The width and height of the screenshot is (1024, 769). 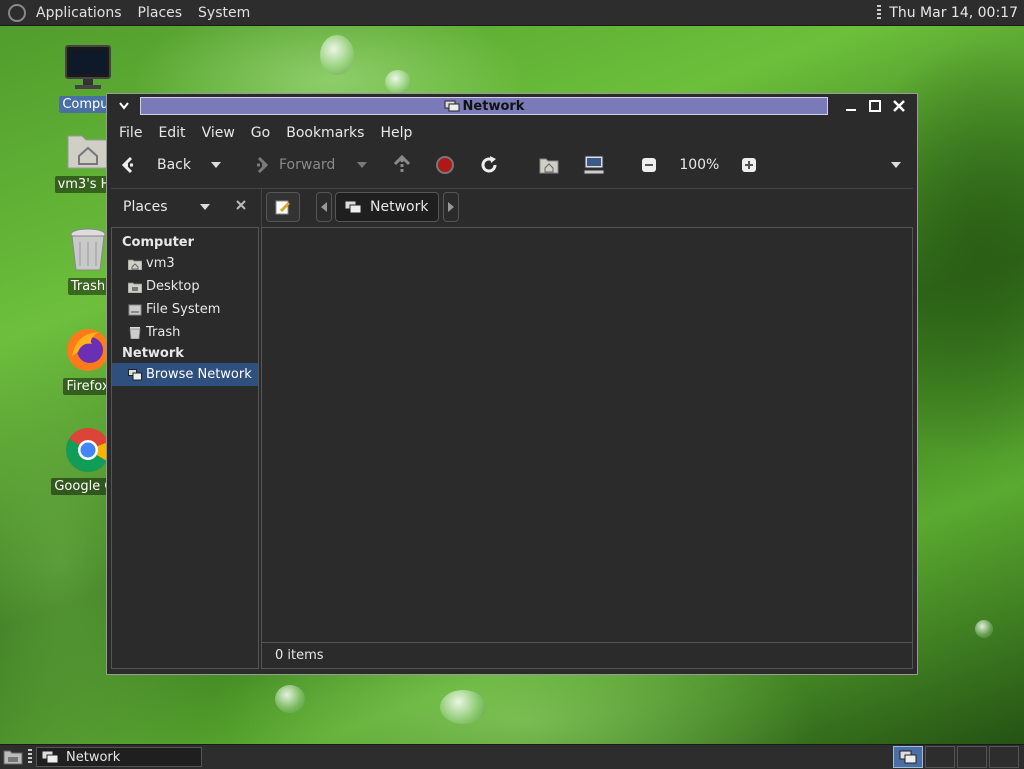 I want to click on menu-help: Help, so click(x=396, y=133).